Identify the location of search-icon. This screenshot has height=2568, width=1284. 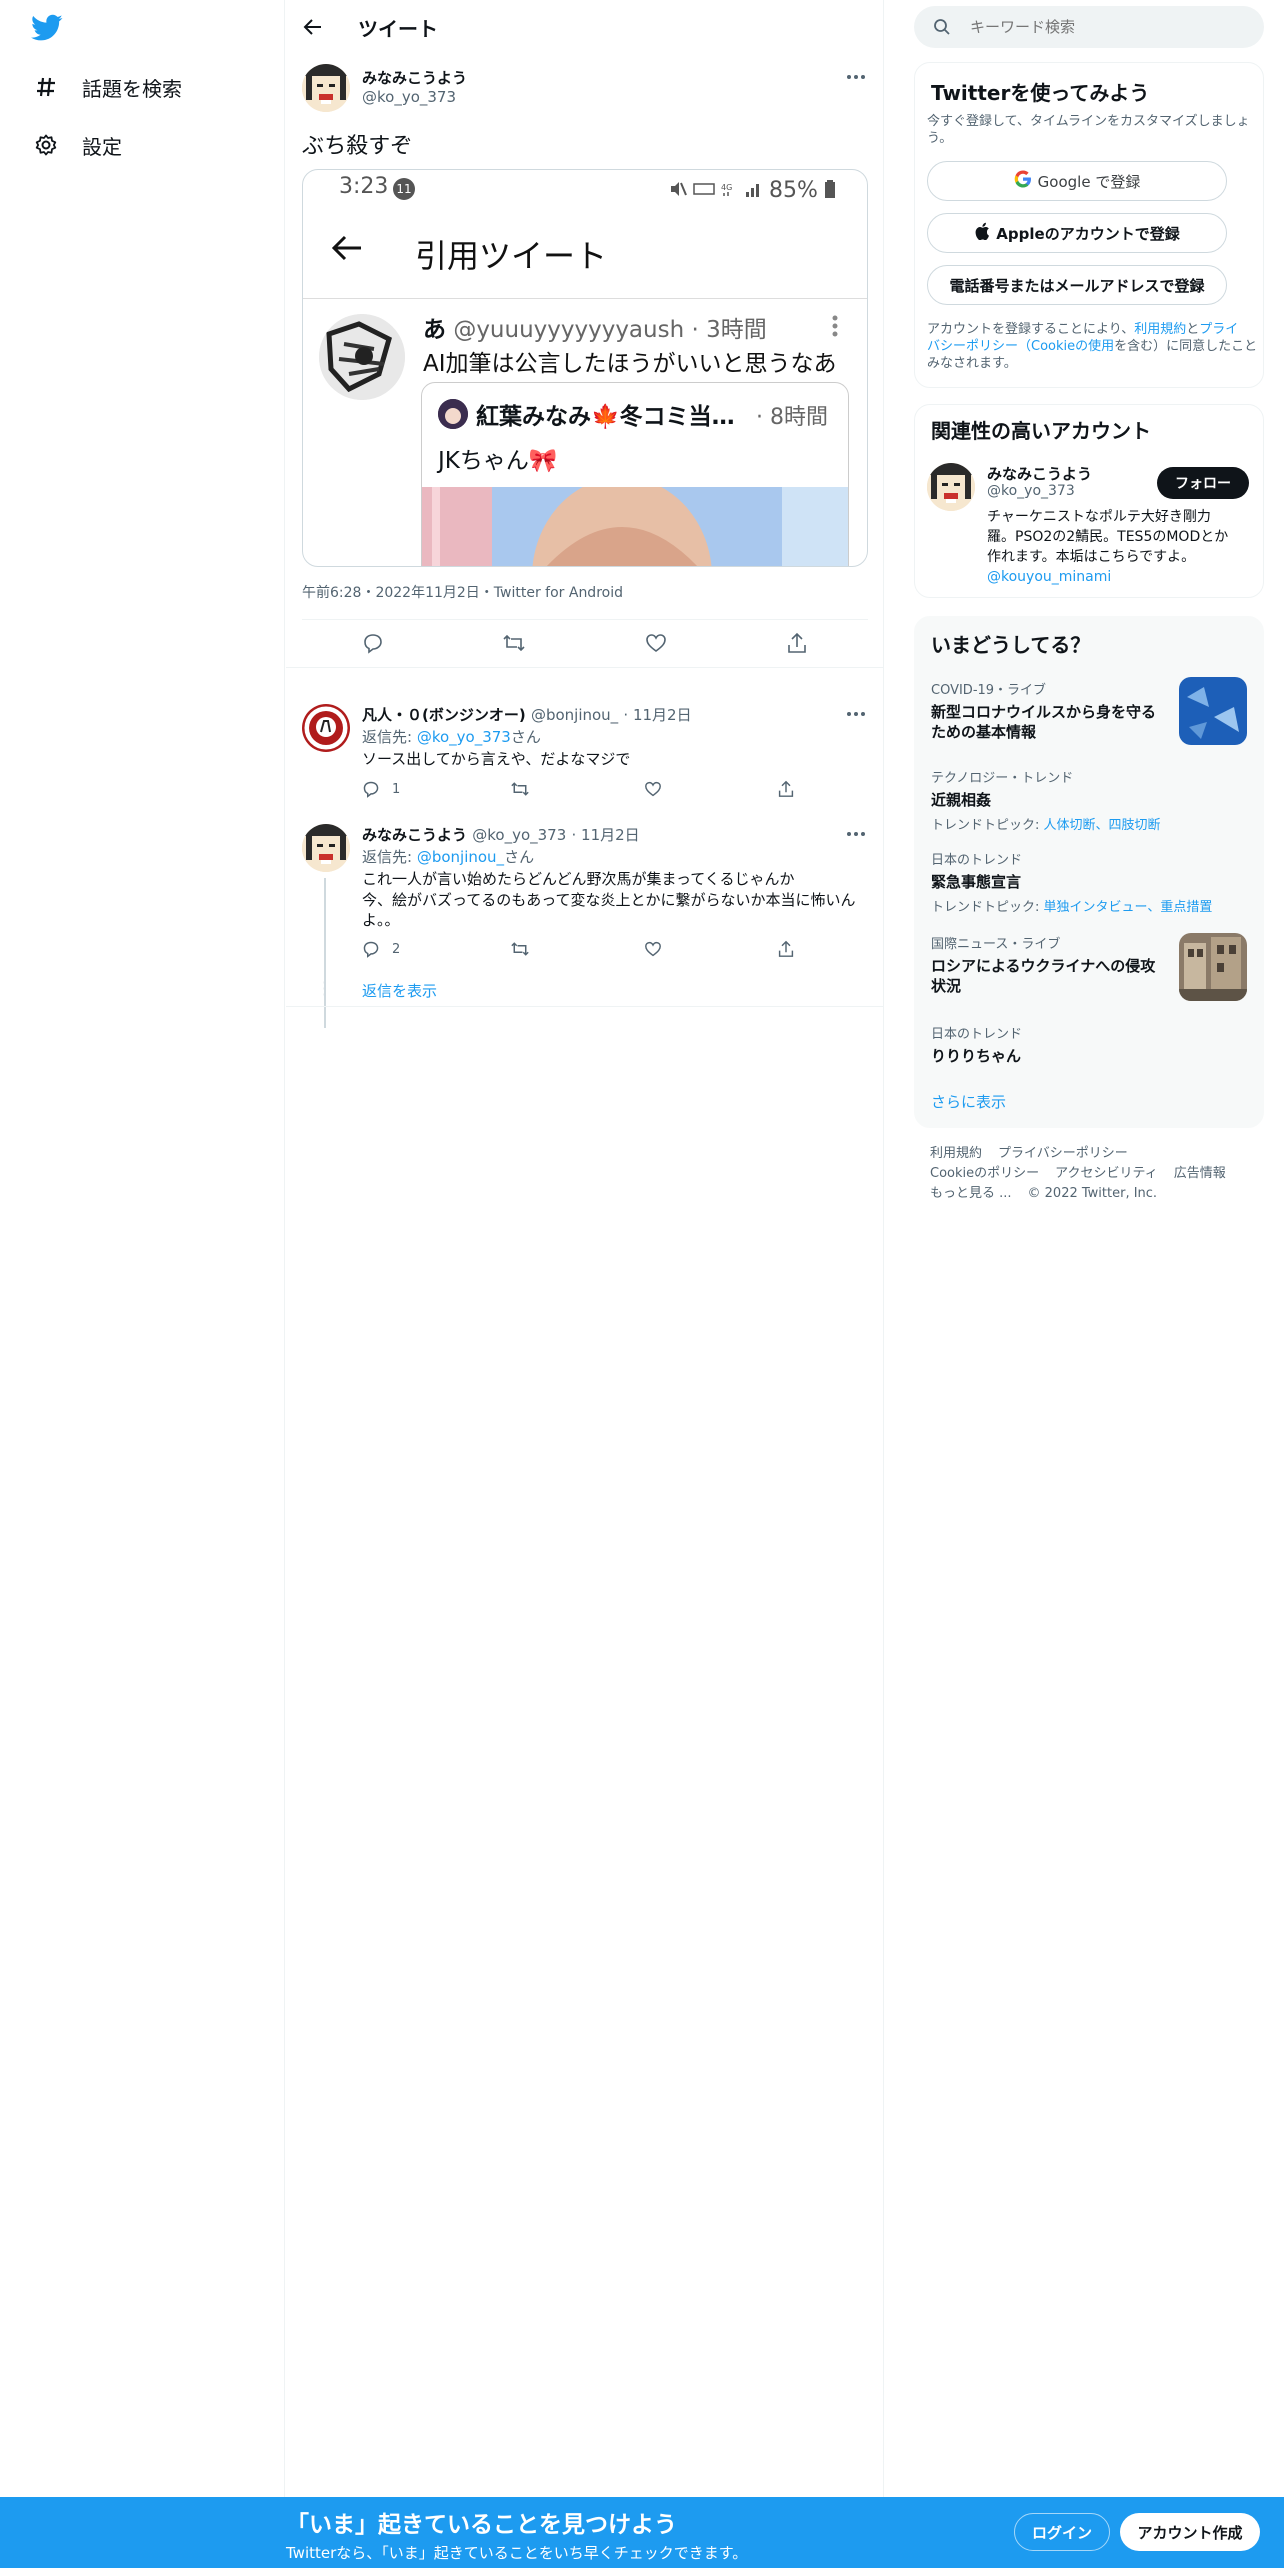
(942, 27).